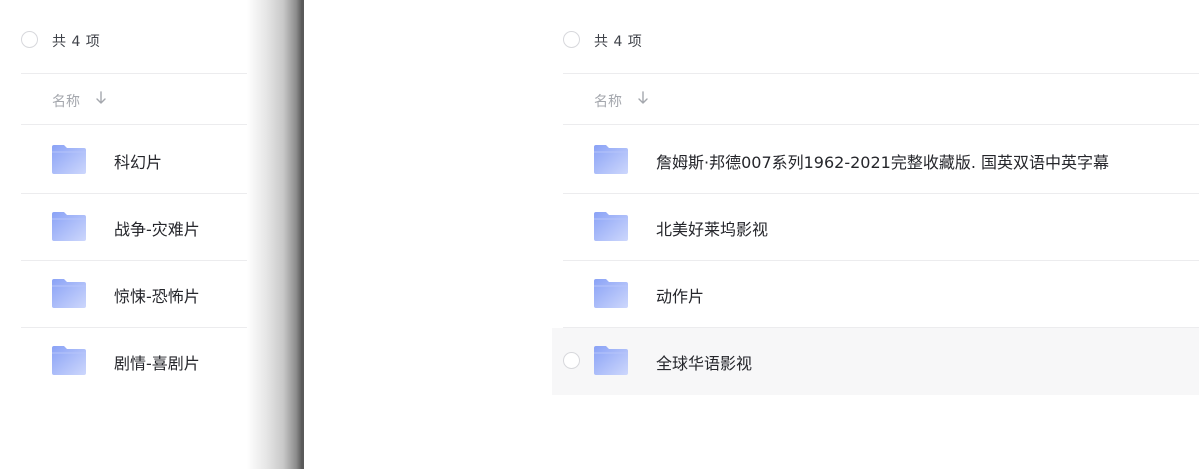 The height and width of the screenshot is (469, 1199). I want to click on folder-name: 剧情-喜剧片, so click(157, 363).